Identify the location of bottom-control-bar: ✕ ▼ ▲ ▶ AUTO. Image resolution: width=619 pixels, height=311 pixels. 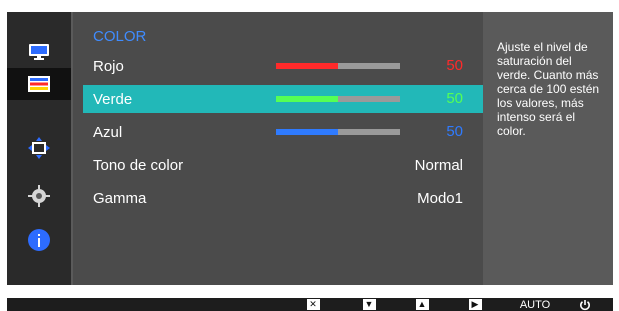
(310, 304).